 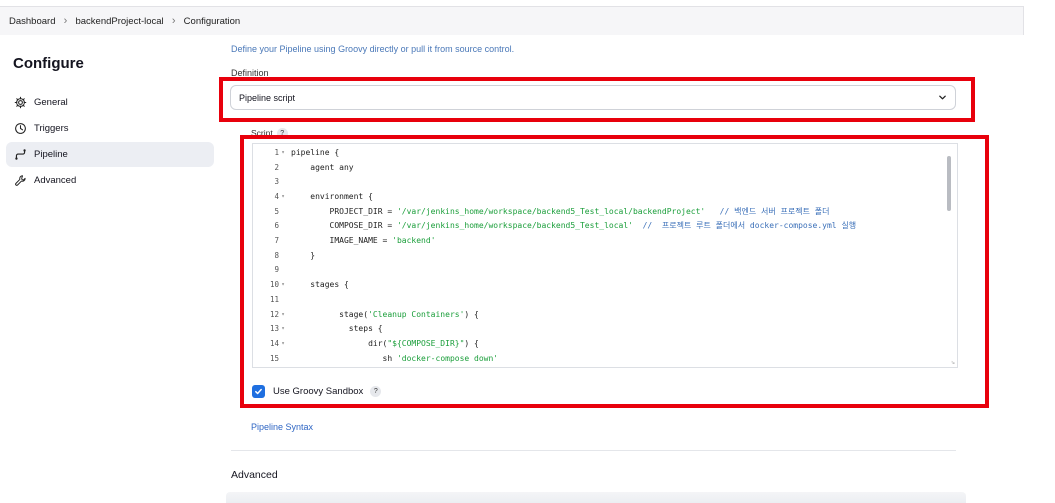 I want to click on sidebar-item-advanced: Advanced, so click(x=110, y=180).